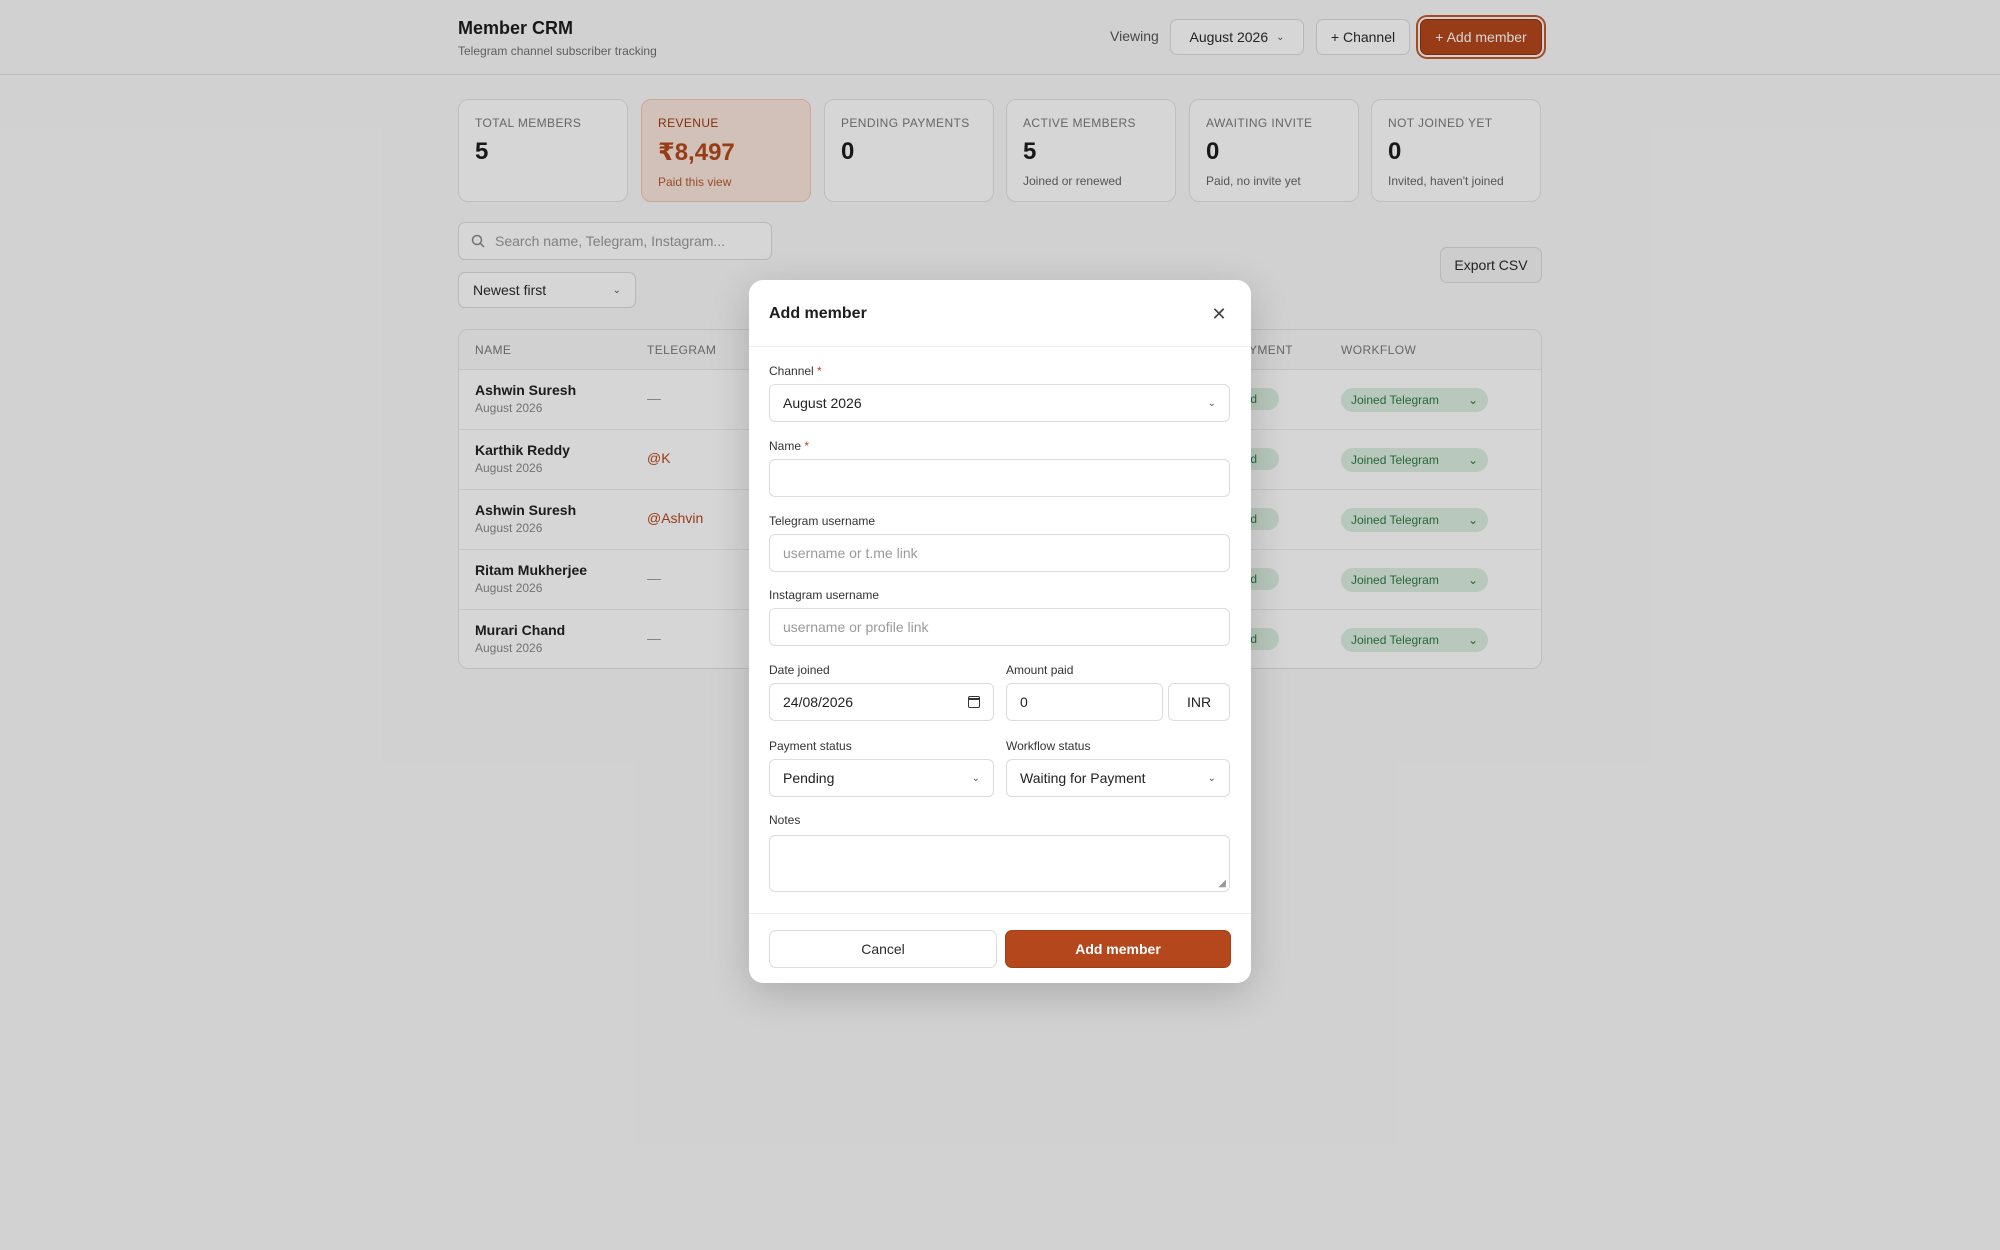  Describe the element at coordinates (822, 521) in the screenshot. I see `telegram-label: Telegram username` at that location.